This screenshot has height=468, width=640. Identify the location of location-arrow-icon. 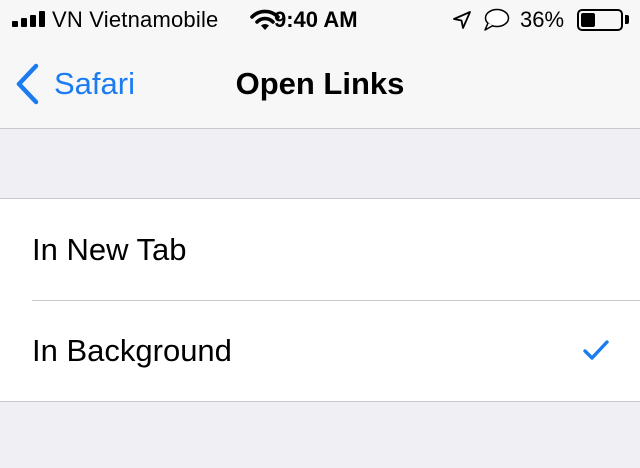
(462, 20).